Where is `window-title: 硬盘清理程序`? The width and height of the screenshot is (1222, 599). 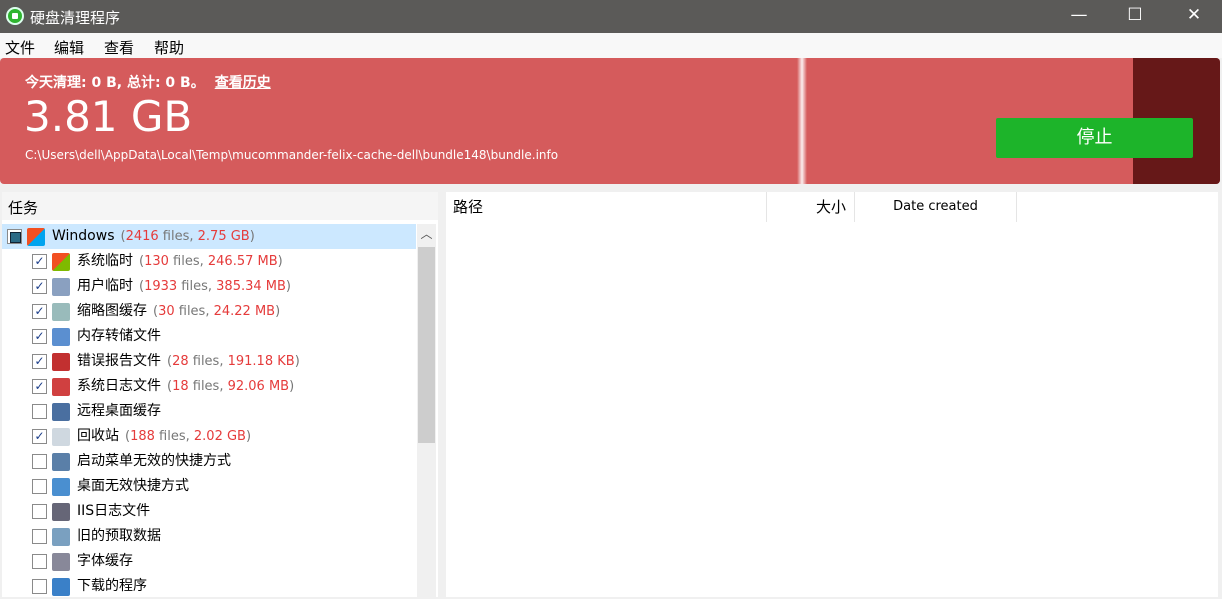 window-title: 硬盘清理程序 is located at coordinates (75, 18).